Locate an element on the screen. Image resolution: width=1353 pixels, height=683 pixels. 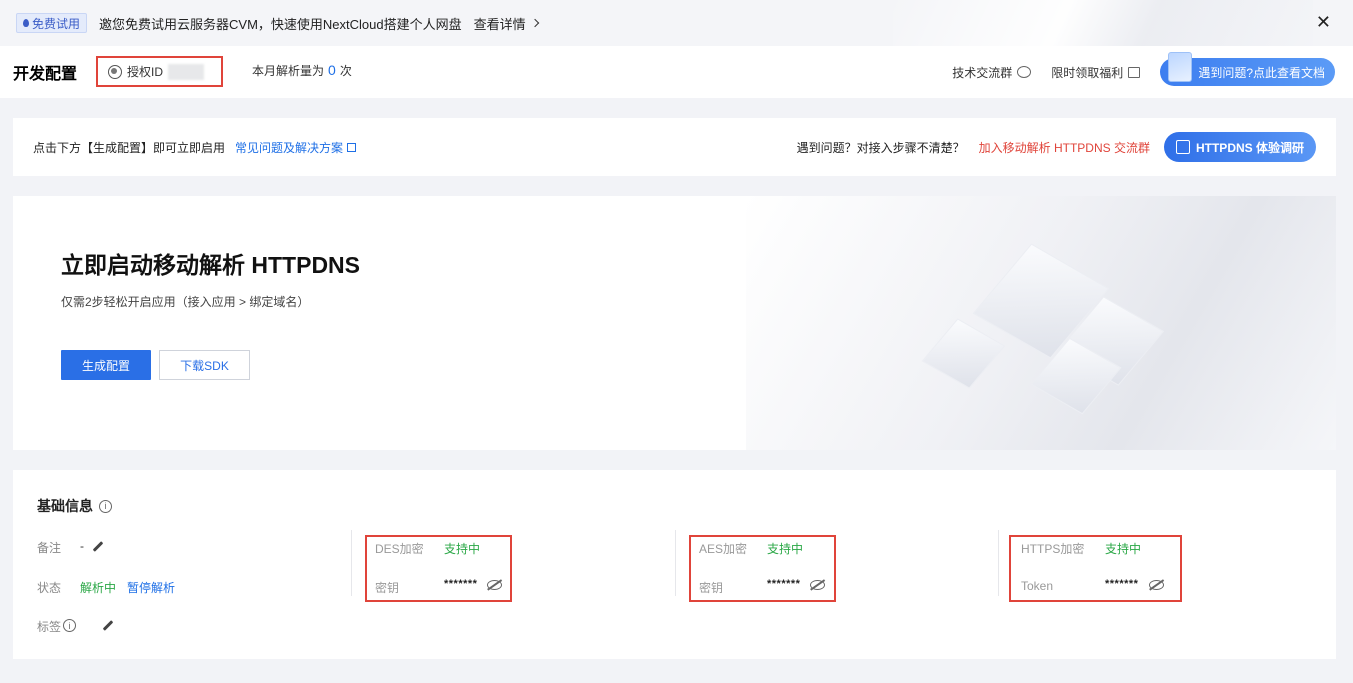
httpdns-survey-label: HTTPDNS 体验调研 is located at coordinates (1249, 147).